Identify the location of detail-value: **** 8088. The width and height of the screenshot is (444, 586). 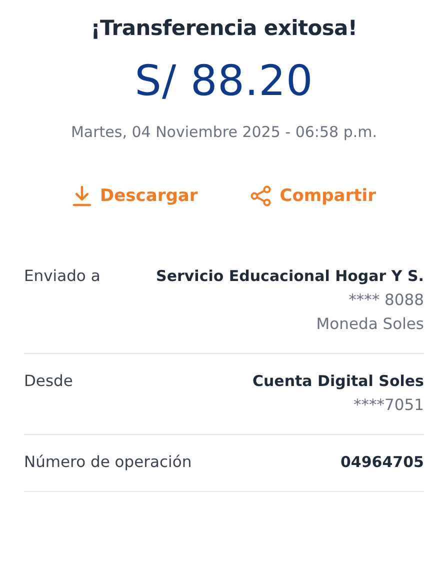
(386, 300).